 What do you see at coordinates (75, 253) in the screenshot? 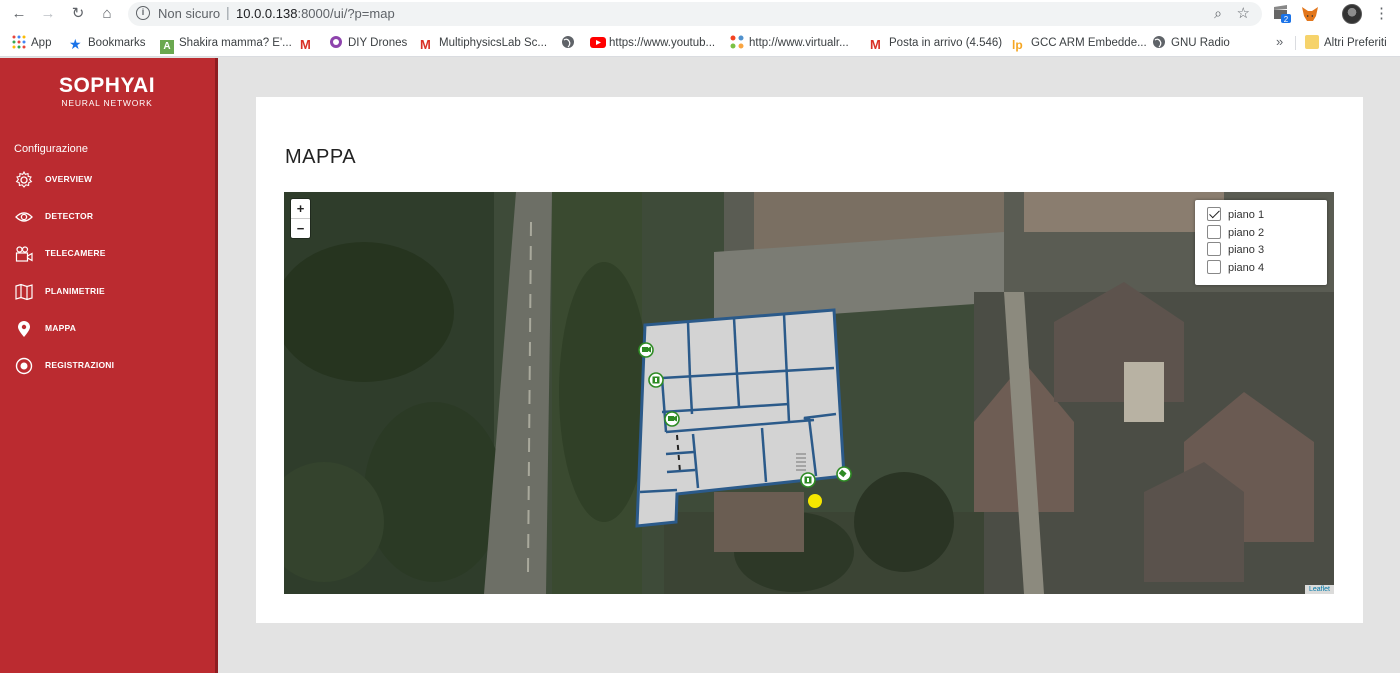
I see `sidebar-item-label: TELECAMERE` at bounding box center [75, 253].